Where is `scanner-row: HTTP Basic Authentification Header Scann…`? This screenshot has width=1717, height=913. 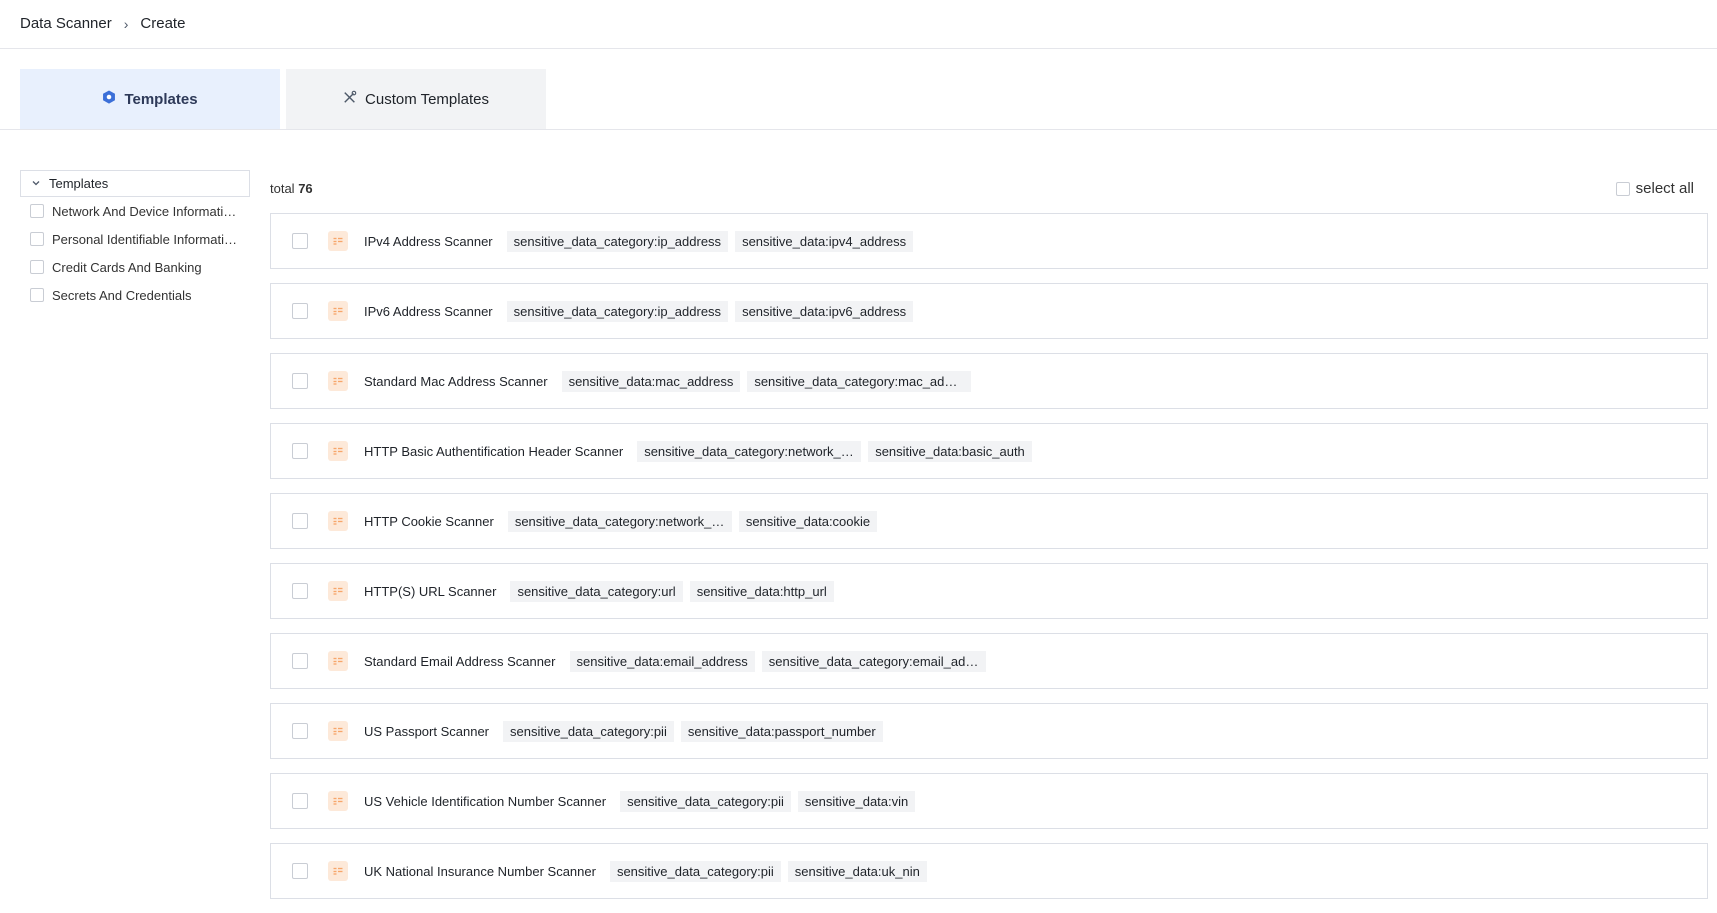
scanner-row: HTTP Basic Authentification Header Scann… is located at coordinates (989, 451).